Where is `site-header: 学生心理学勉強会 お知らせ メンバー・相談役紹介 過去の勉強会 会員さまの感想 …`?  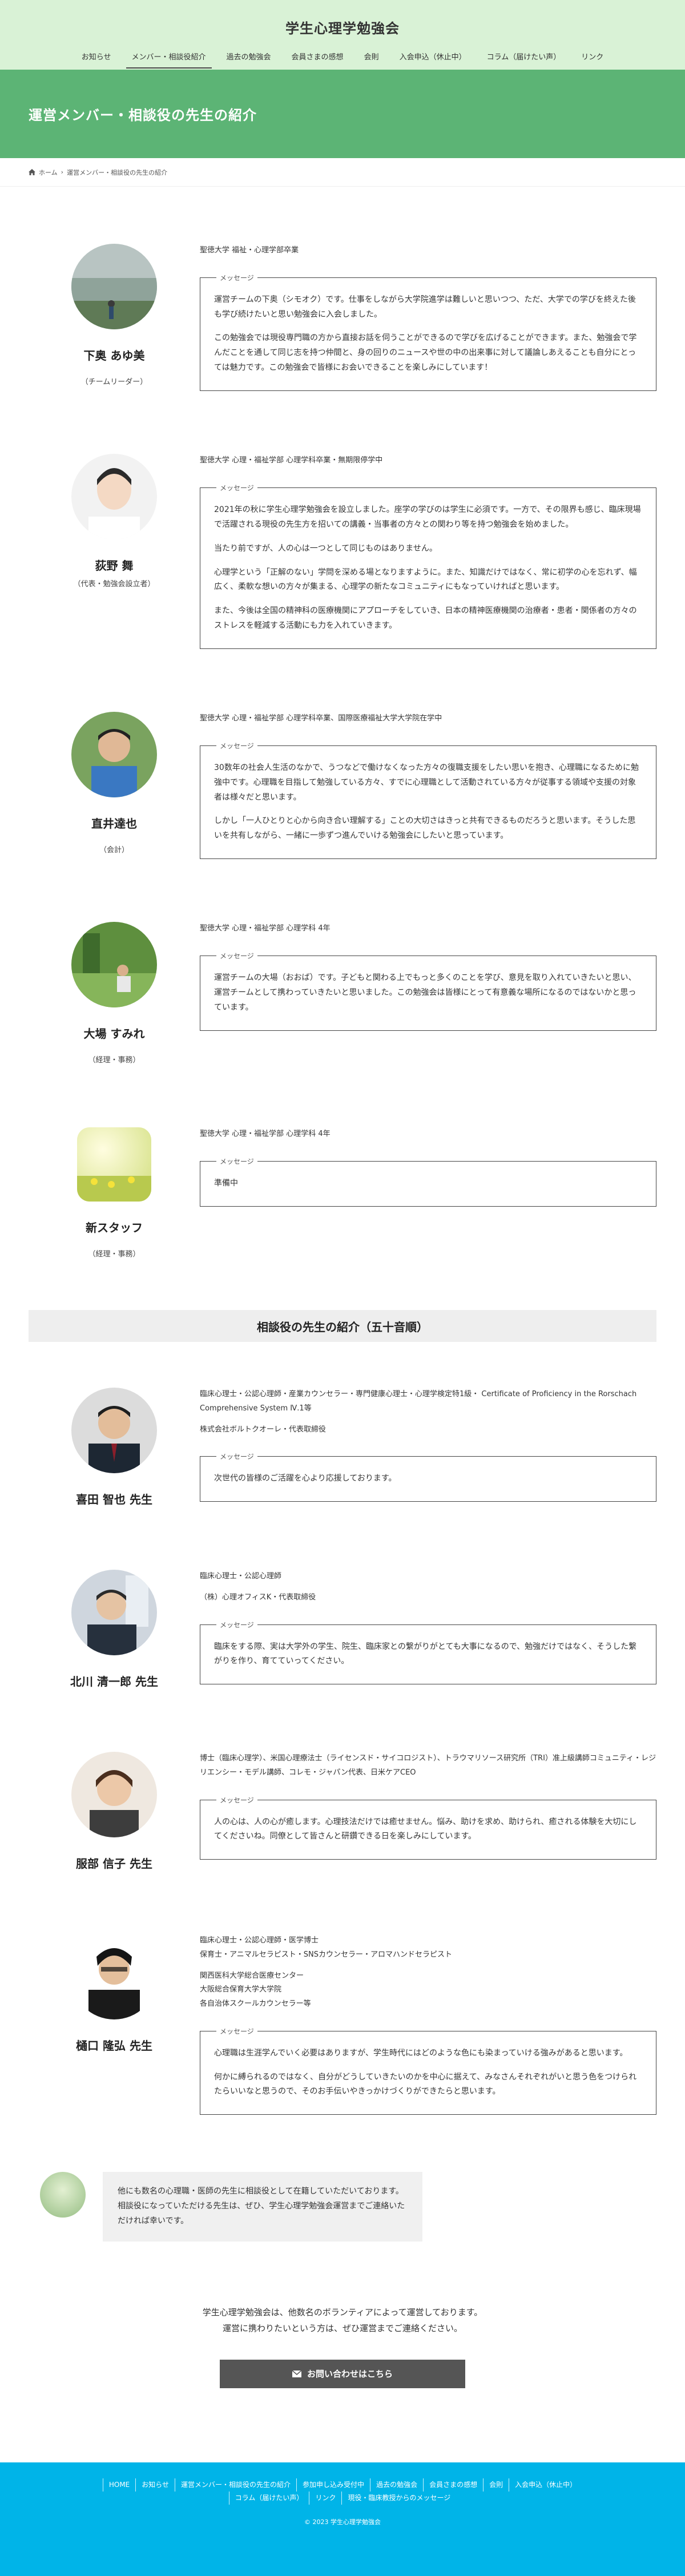
site-header: 学生心理学勉強会 お知らせ メンバー・相談役紹介 過去の勉強会 会員さまの感想 … is located at coordinates (342, 35).